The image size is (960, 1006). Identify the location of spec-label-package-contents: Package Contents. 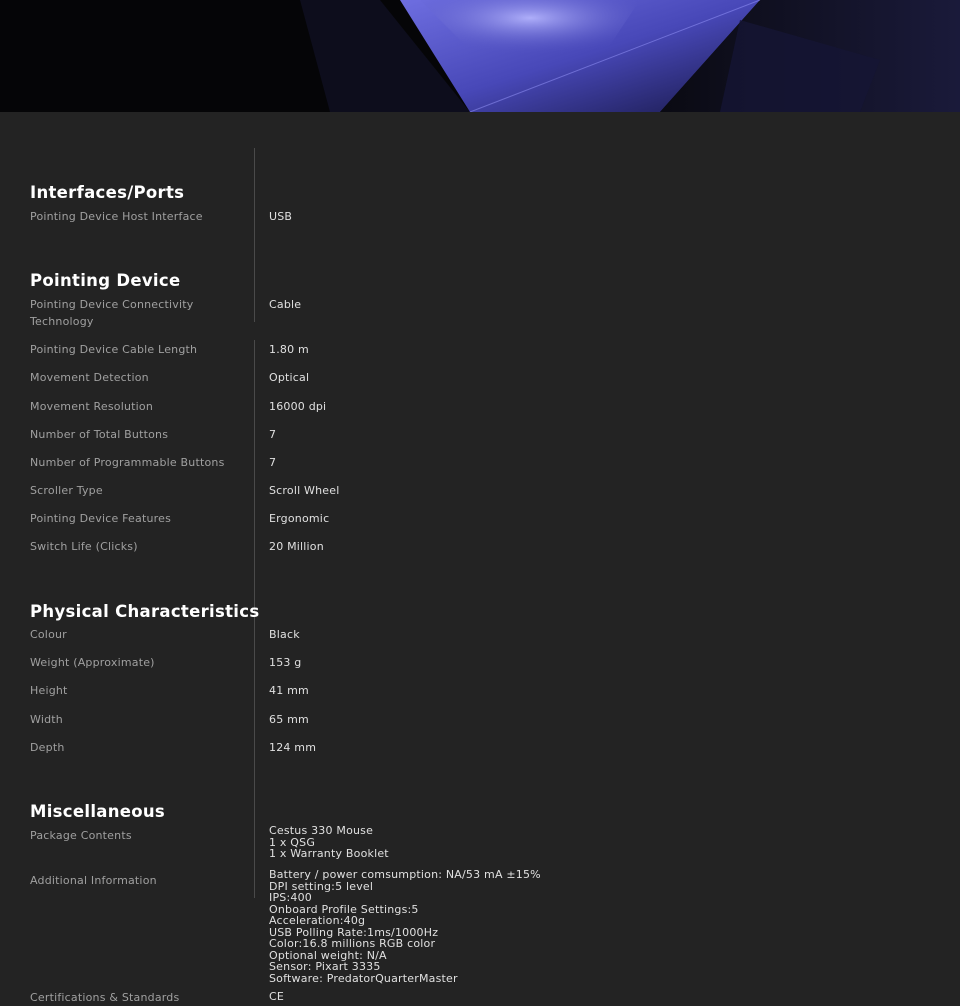
(81, 835).